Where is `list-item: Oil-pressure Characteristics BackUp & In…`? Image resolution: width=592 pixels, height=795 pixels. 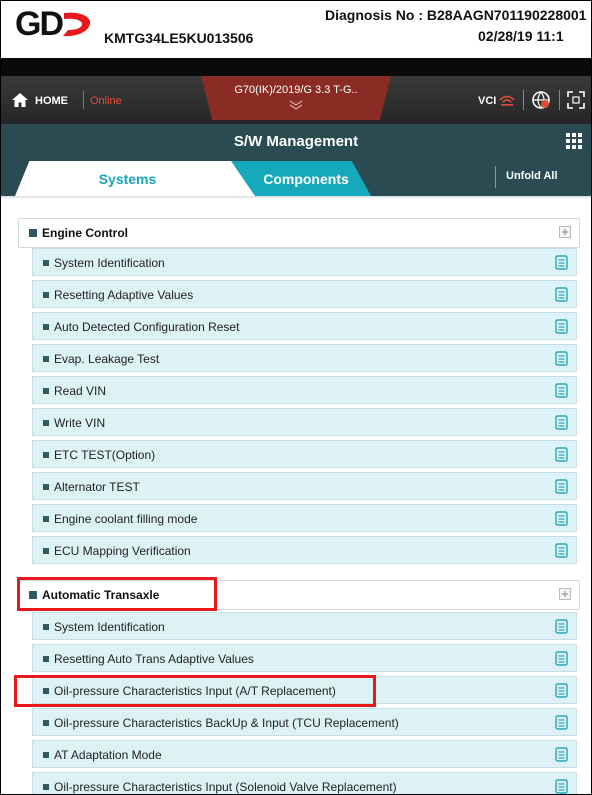
list-item: Oil-pressure Characteristics BackUp & In… is located at coordinates (304, 722).